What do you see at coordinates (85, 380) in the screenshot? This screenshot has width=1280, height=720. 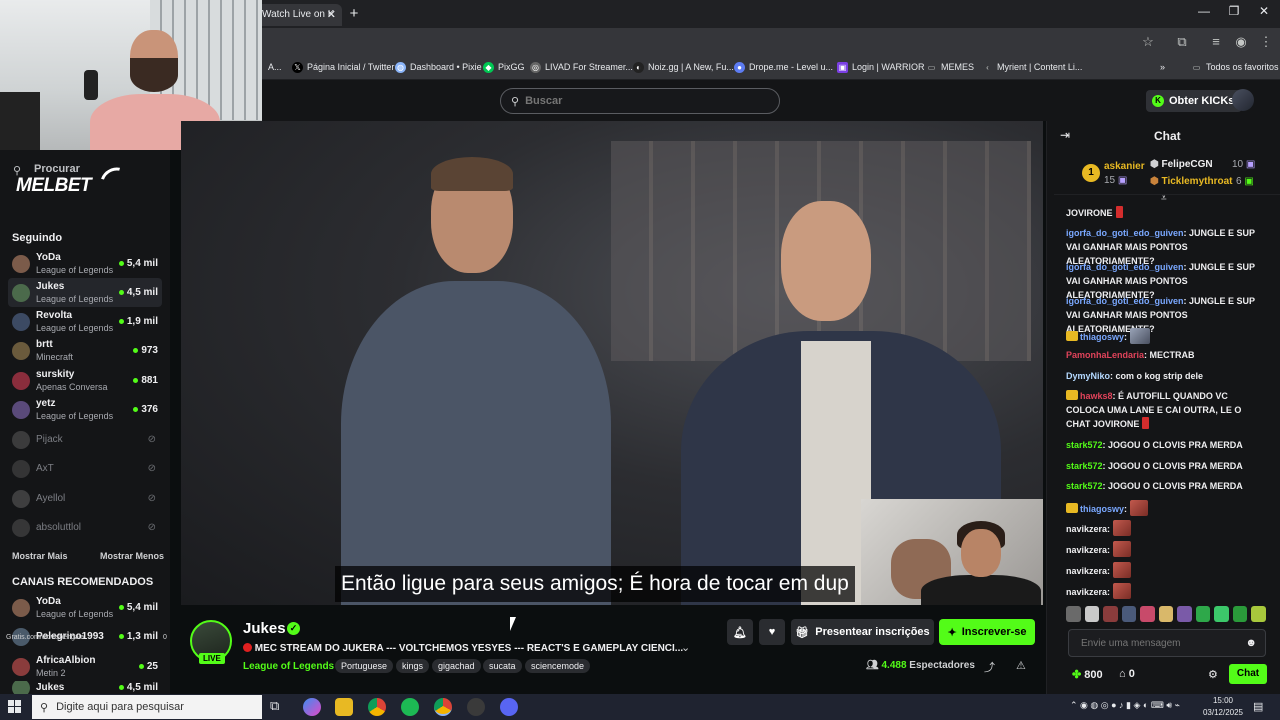 I see `sidebar-channel-surskity: surskity Apenas Conversa 881` at bounding box center [85, 380].